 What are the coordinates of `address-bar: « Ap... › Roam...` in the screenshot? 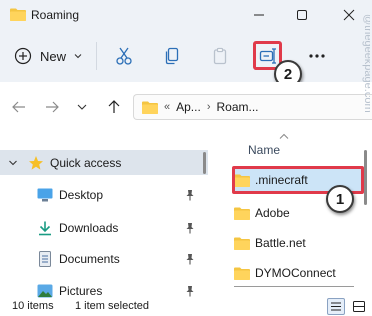 It's located at (252, 107).